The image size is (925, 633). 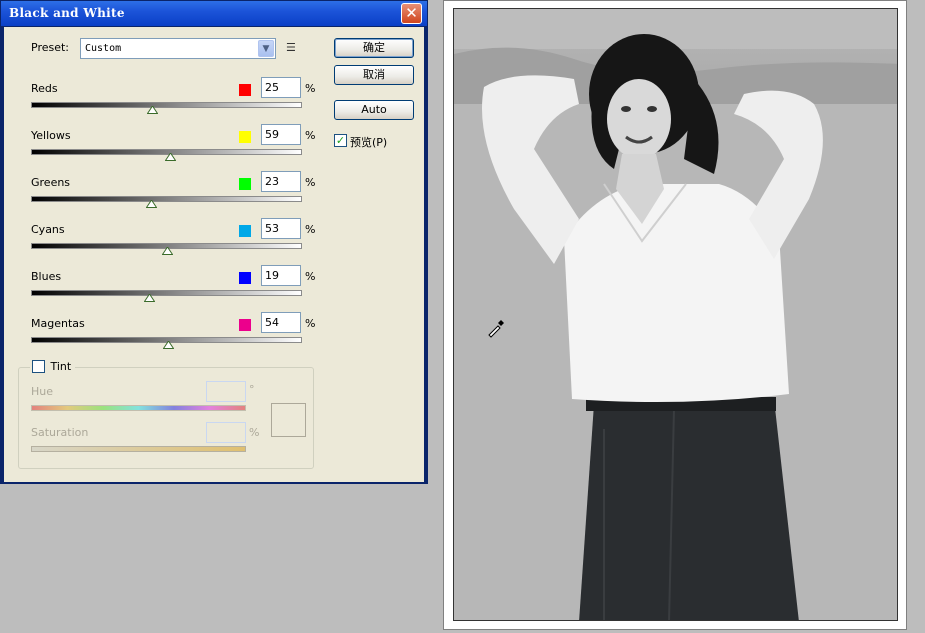 What do you see at coordinates (281, 134) in the screenshot?
I see `value-input: 59` at bounding box center [281, 134].